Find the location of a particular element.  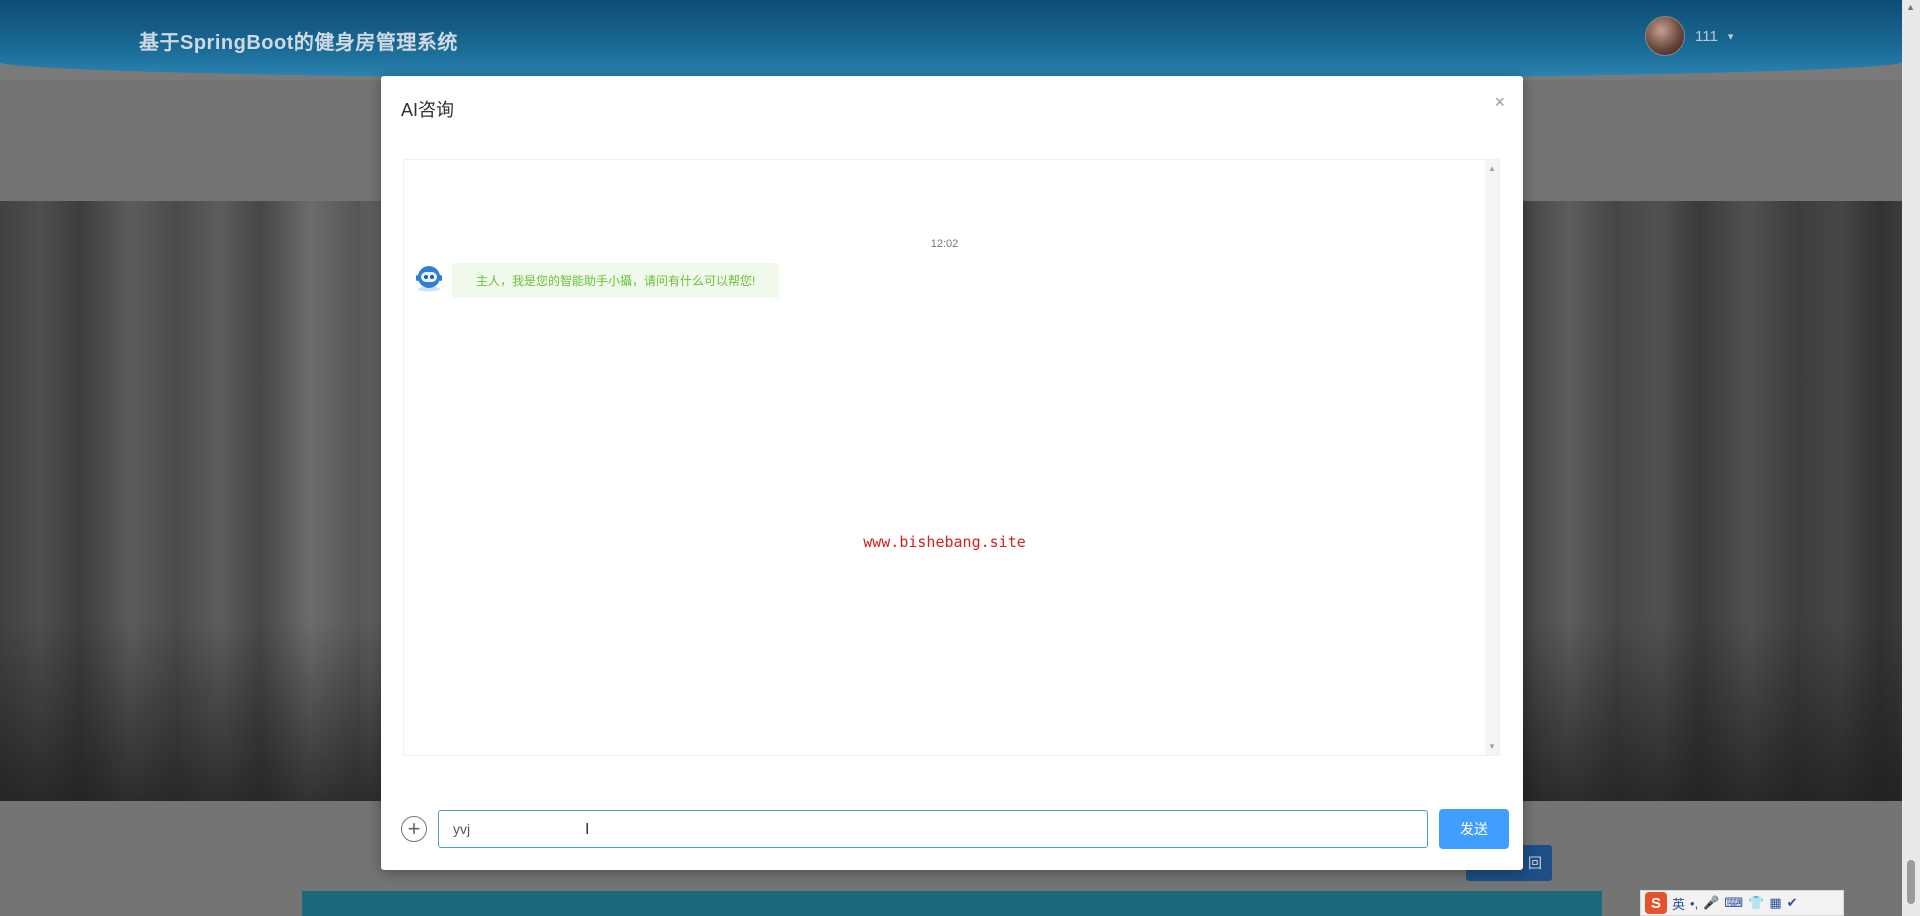

ime-logo-icon: S is located at coordinates (1656, 903).